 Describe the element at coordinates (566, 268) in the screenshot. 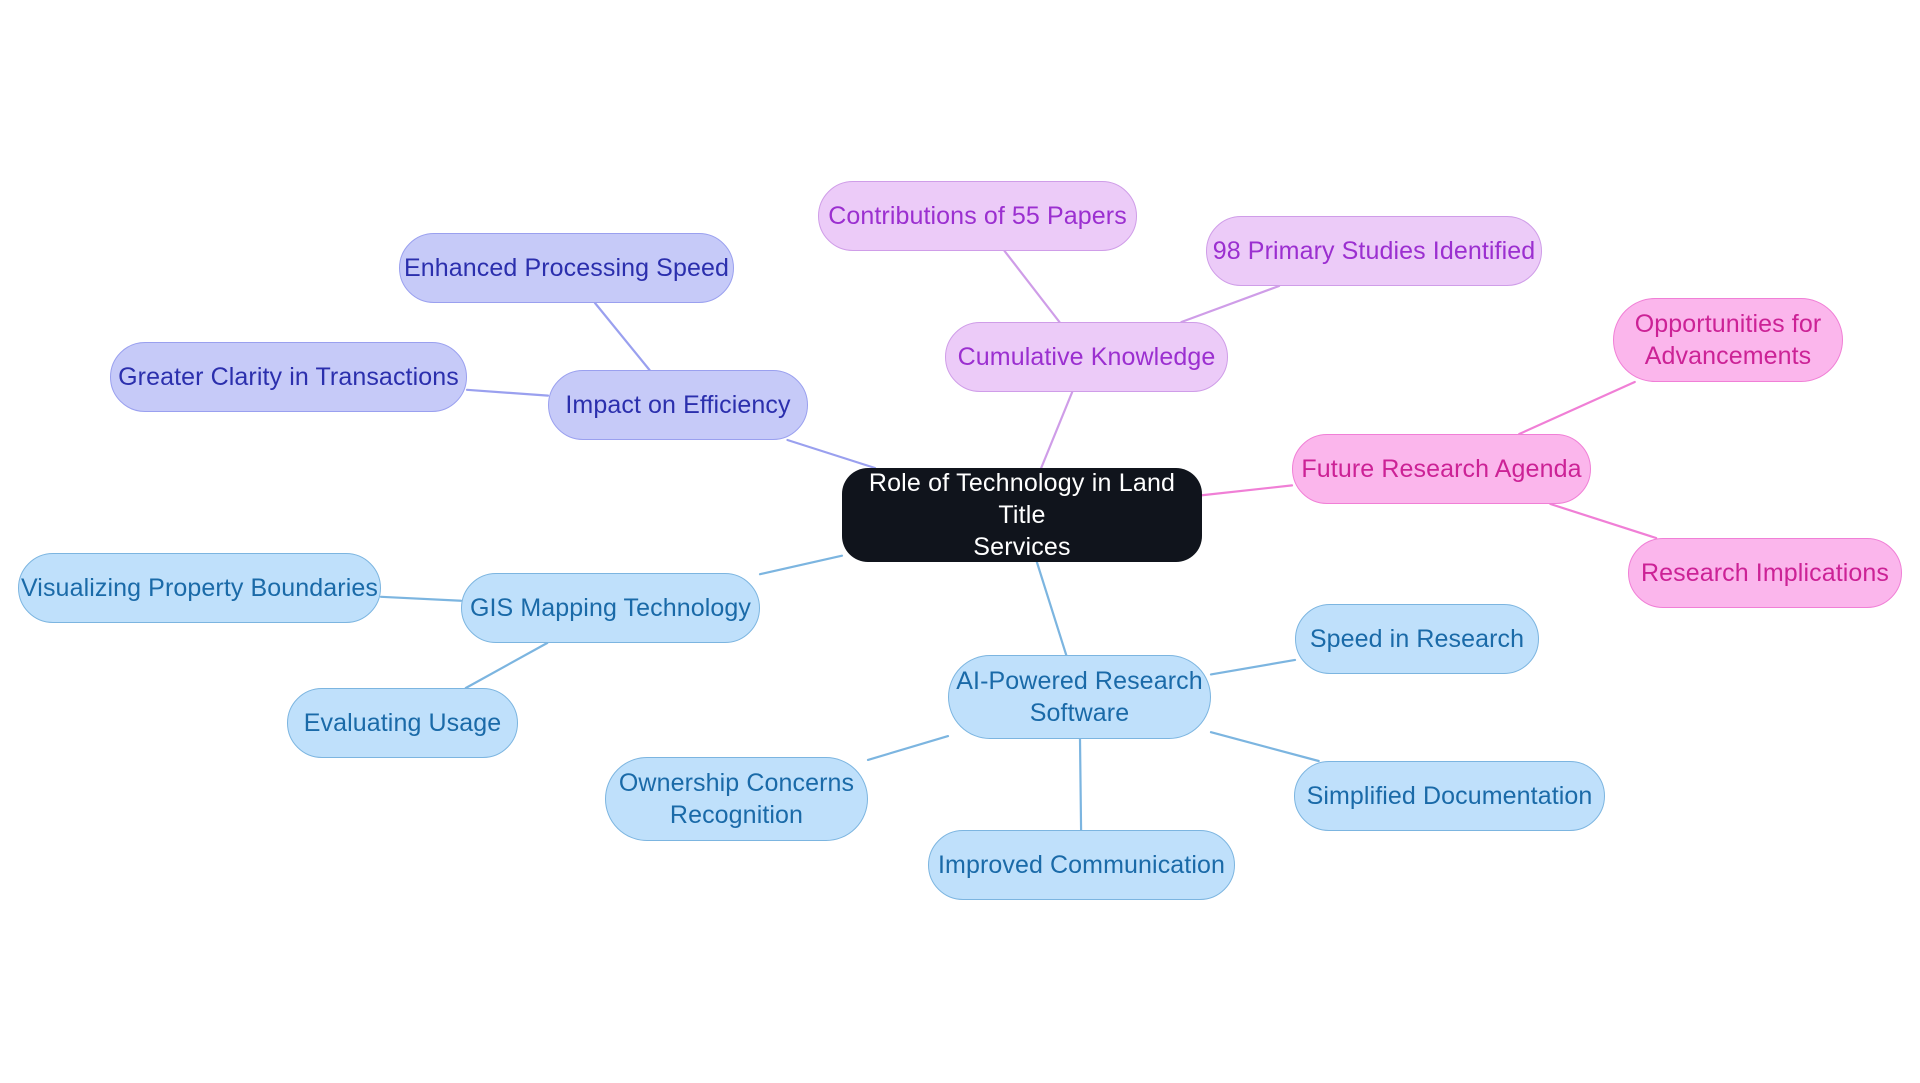

I see `mindmap-node-enhanced-processing-speed: Enhanced Processing Speed` at that location.